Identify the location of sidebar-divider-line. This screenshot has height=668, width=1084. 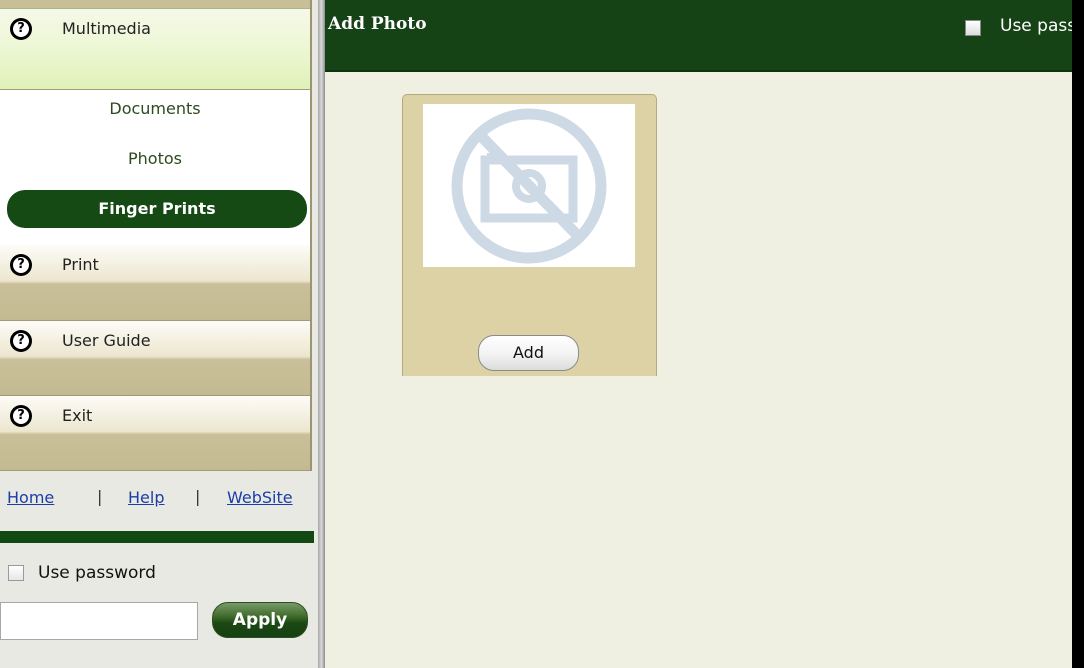
(311, 235).